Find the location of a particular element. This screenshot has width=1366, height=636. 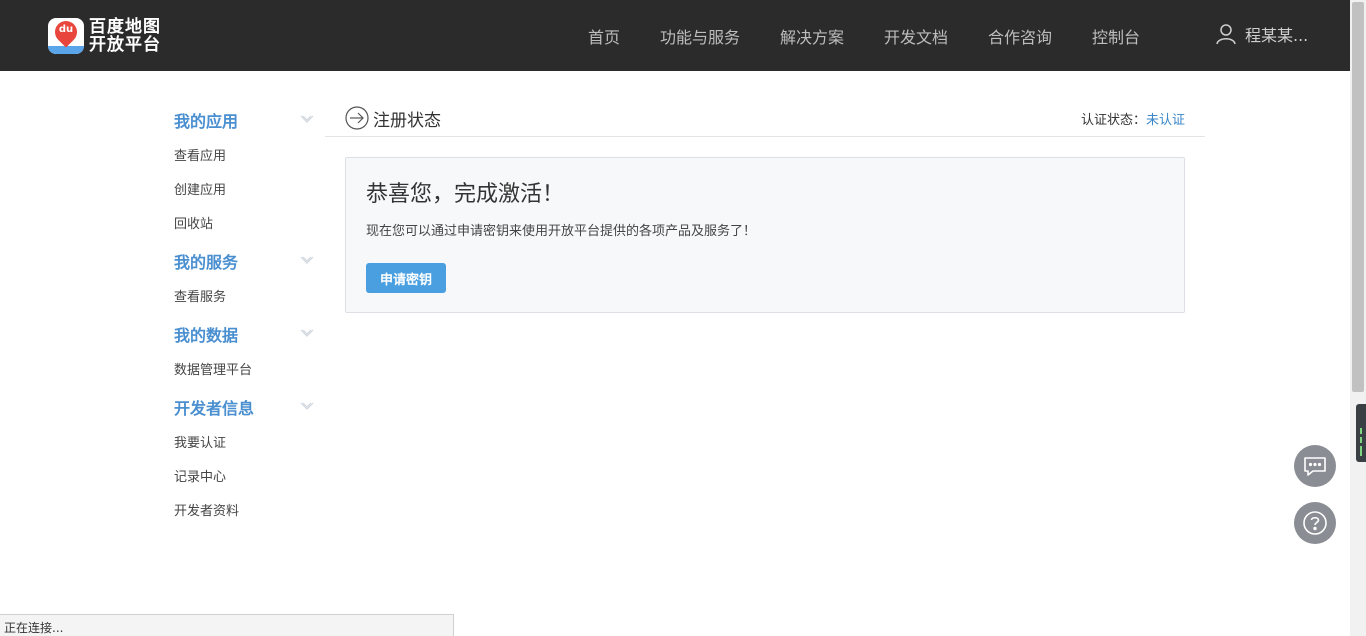

main-header: 注册状态 认证状态：未认证 is located at coordinates (765, 118).